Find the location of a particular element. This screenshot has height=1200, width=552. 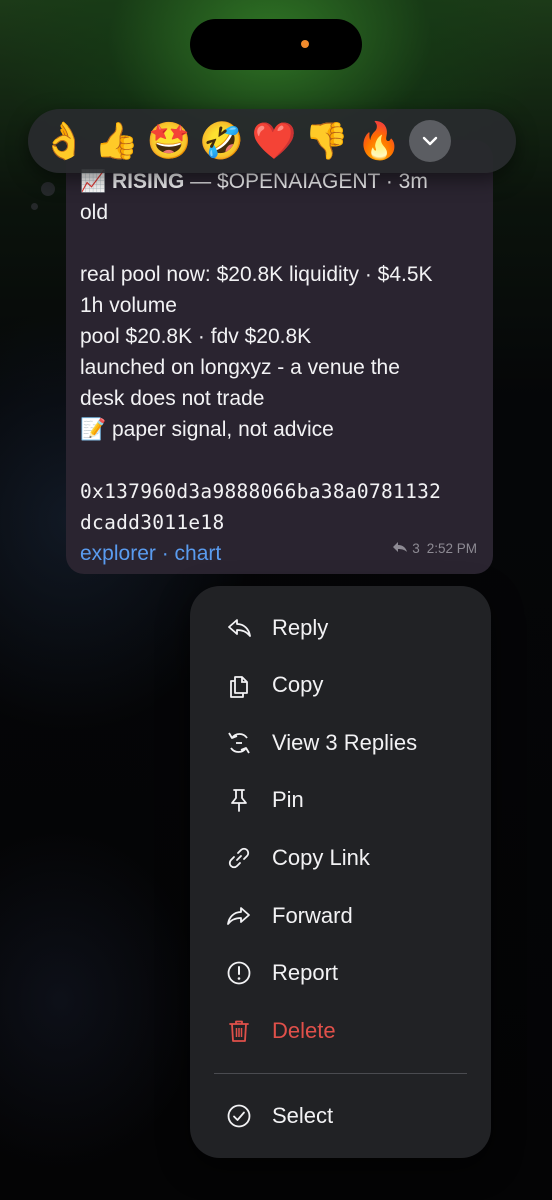

menu-label: Pin is located at coordinates (288, 799).